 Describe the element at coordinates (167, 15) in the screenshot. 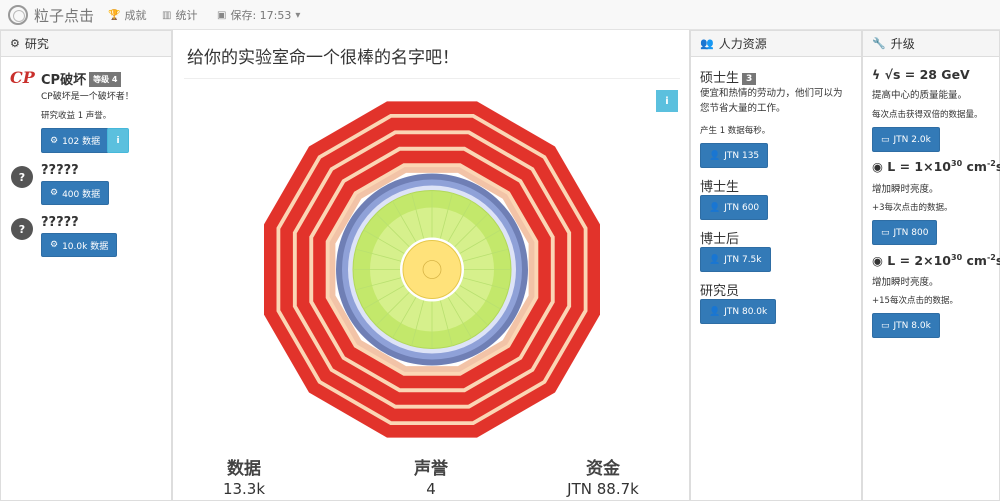

I see `bar-chart-icon: ▥` at that location.